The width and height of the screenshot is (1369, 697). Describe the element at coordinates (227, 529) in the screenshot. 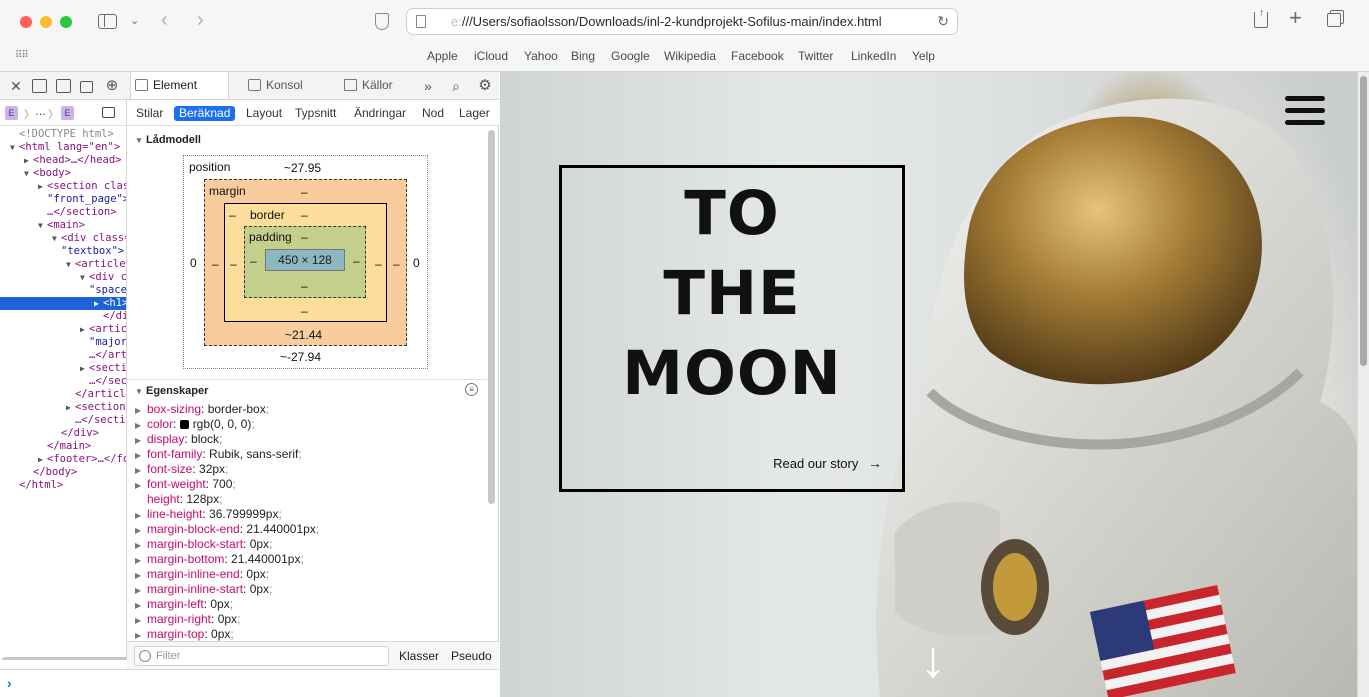

I see `computed-property: ▶ margin-block-end: 21.440001px;` at that location.